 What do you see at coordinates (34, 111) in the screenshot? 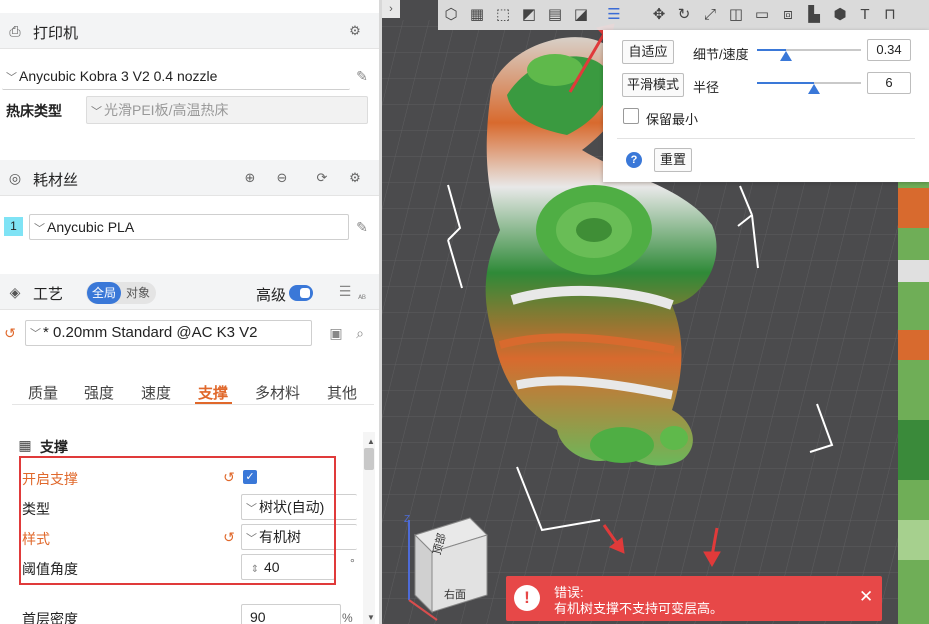
I see `bed-type-label: 热床类型` at bounding box center [34, 111].